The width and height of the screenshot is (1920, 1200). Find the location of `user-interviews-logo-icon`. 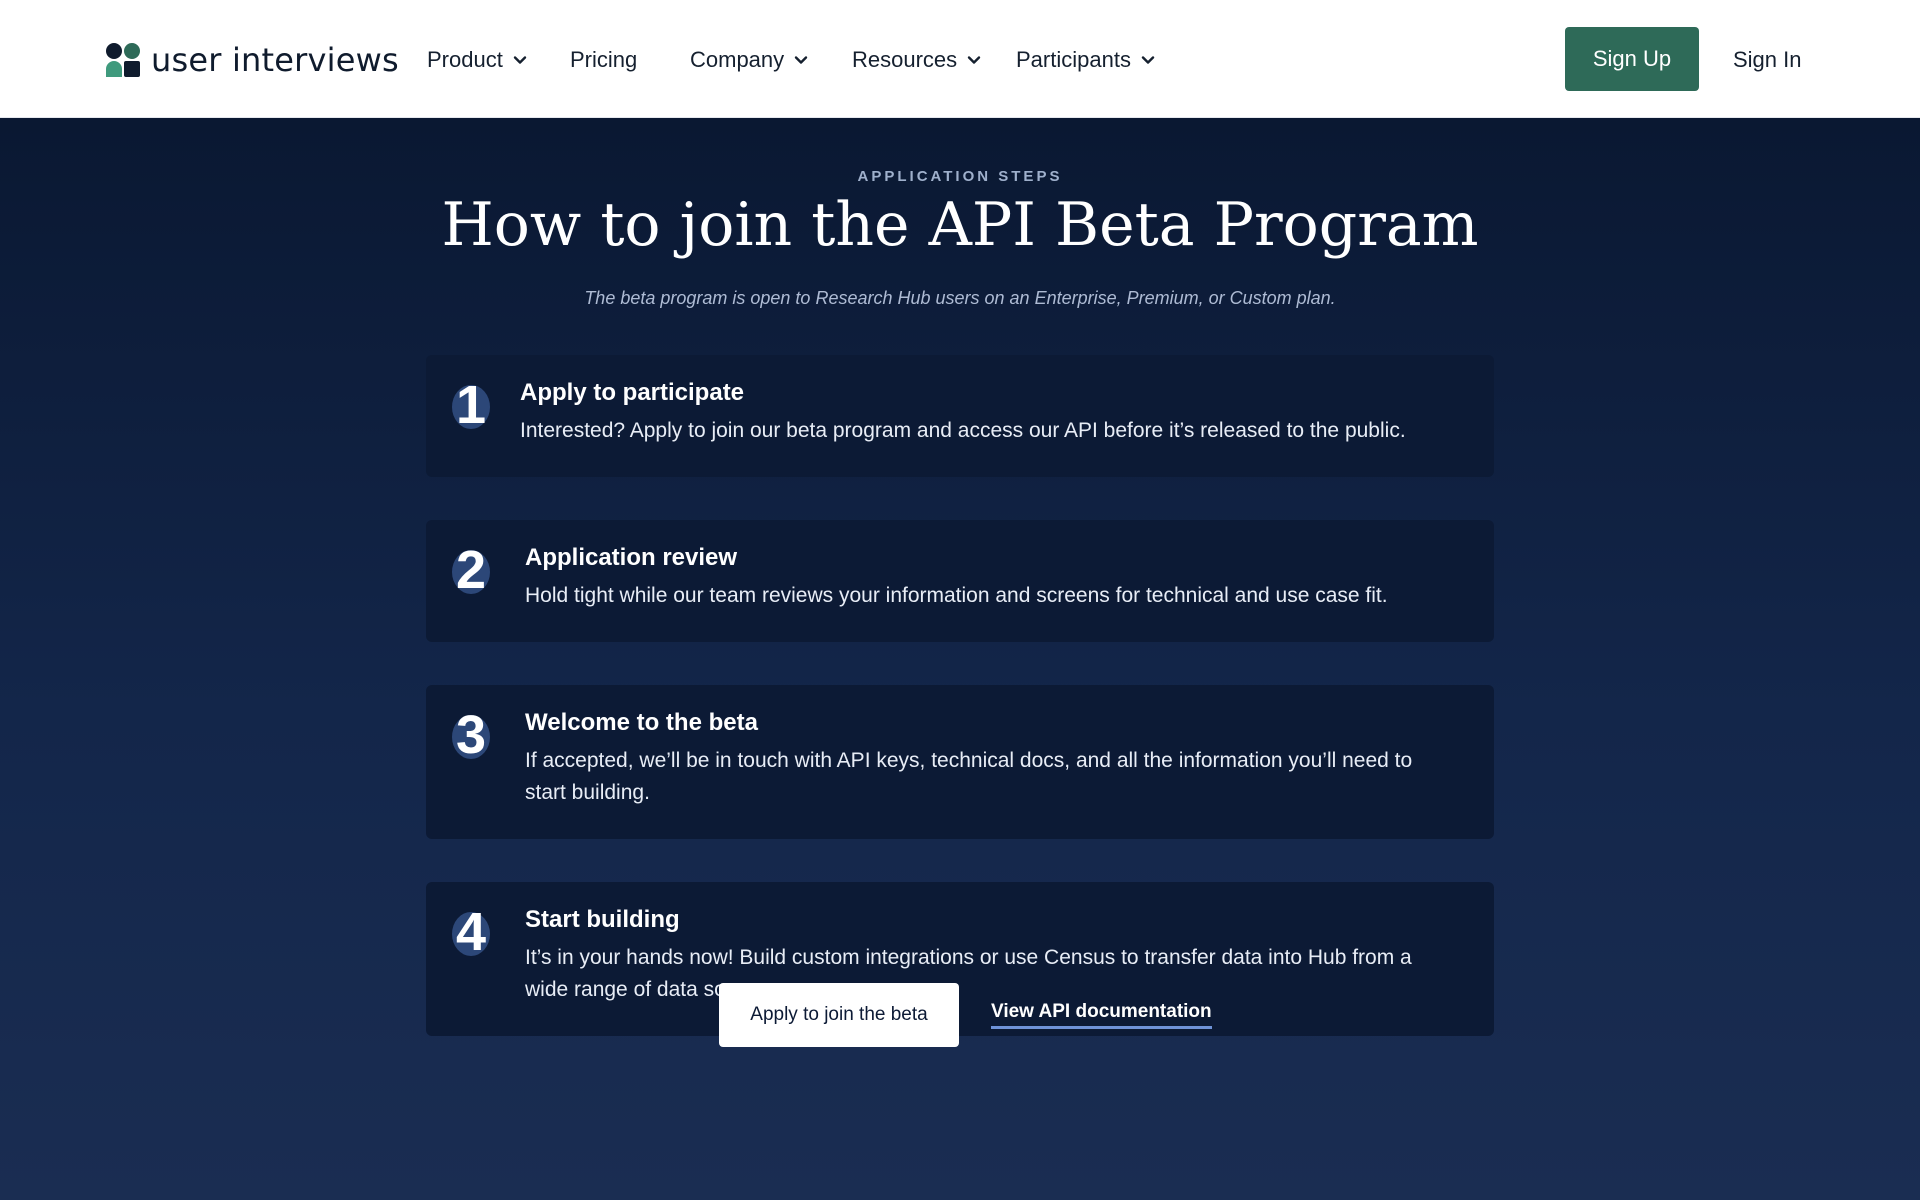

user-interviews-logo-icon is located at coordinates (123, 60).